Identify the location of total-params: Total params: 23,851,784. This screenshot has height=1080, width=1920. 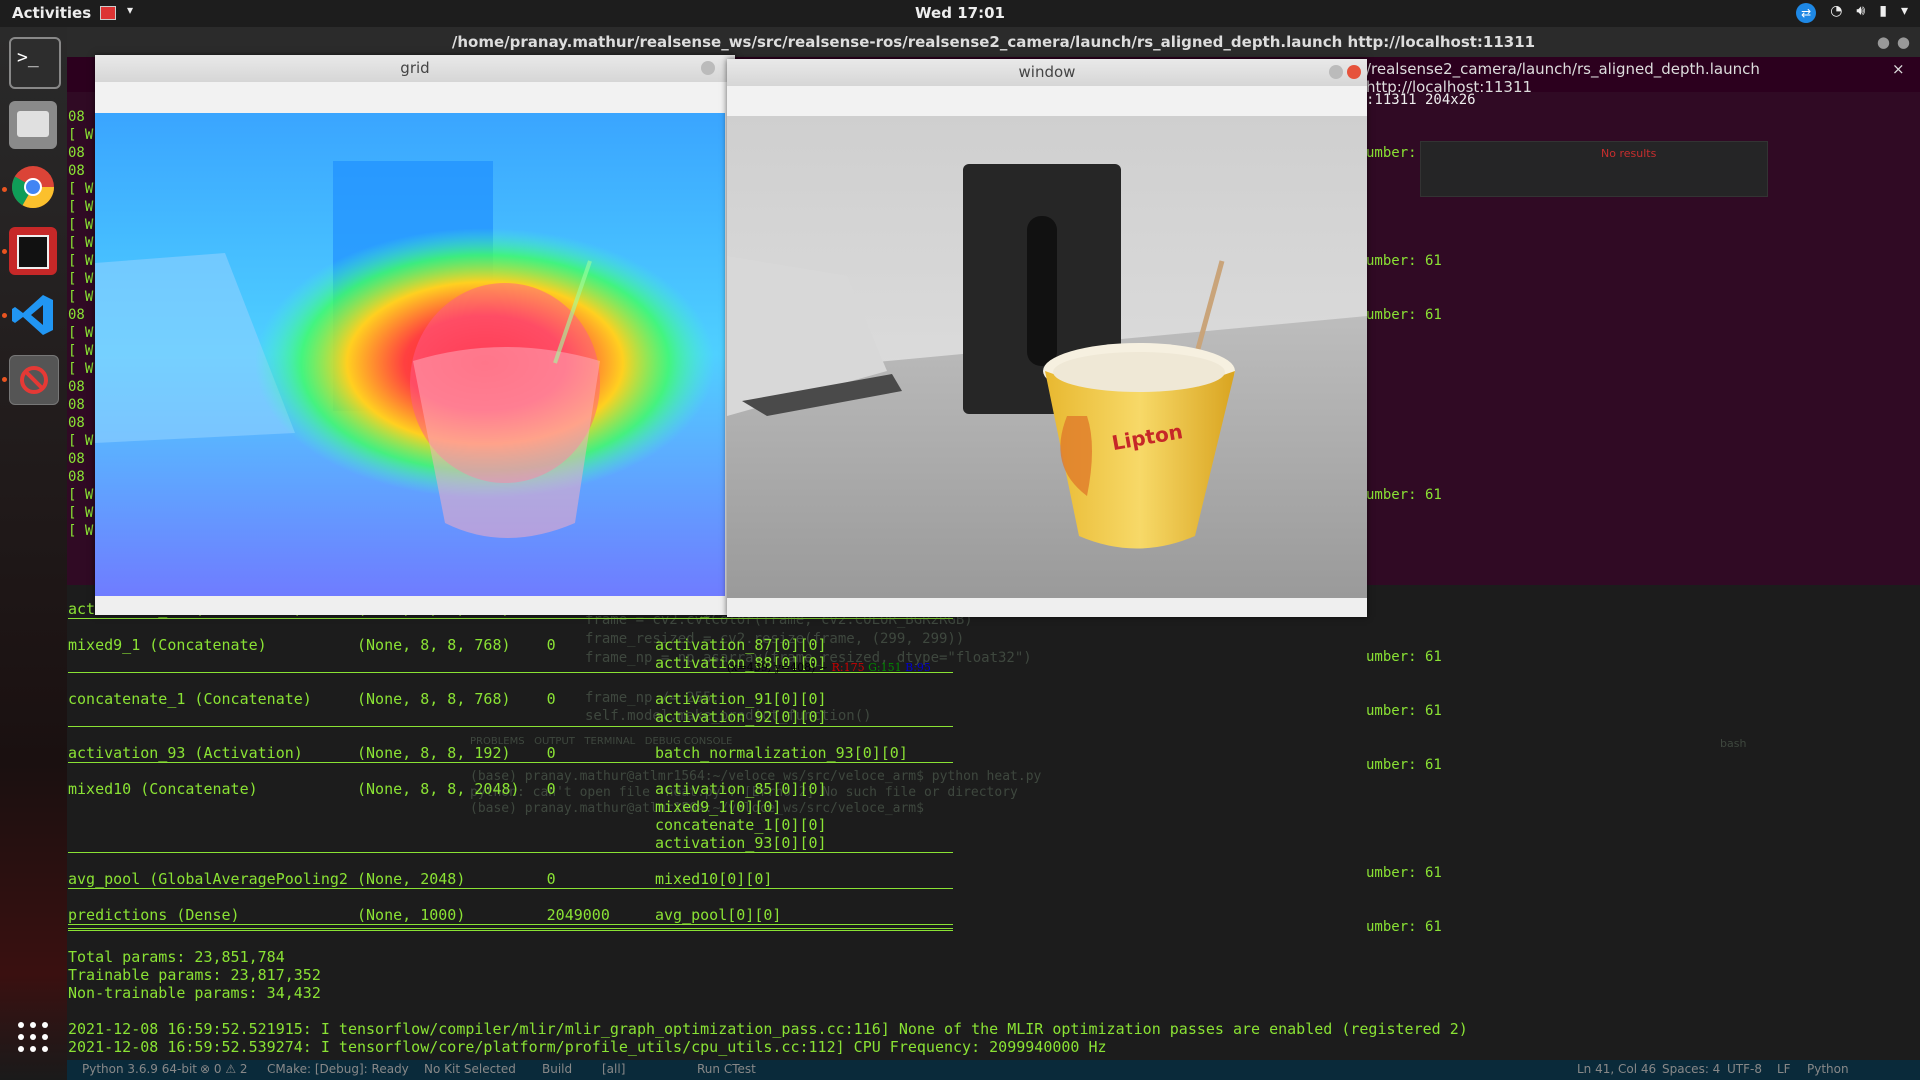
(176, 957).